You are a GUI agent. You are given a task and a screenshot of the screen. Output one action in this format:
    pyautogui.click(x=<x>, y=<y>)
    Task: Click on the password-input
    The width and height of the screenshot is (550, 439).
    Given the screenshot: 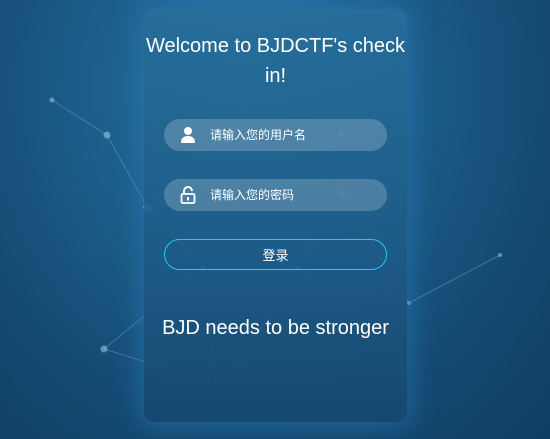 What is the action you would take?
    pyautogui.click(x=295, y=195)
    